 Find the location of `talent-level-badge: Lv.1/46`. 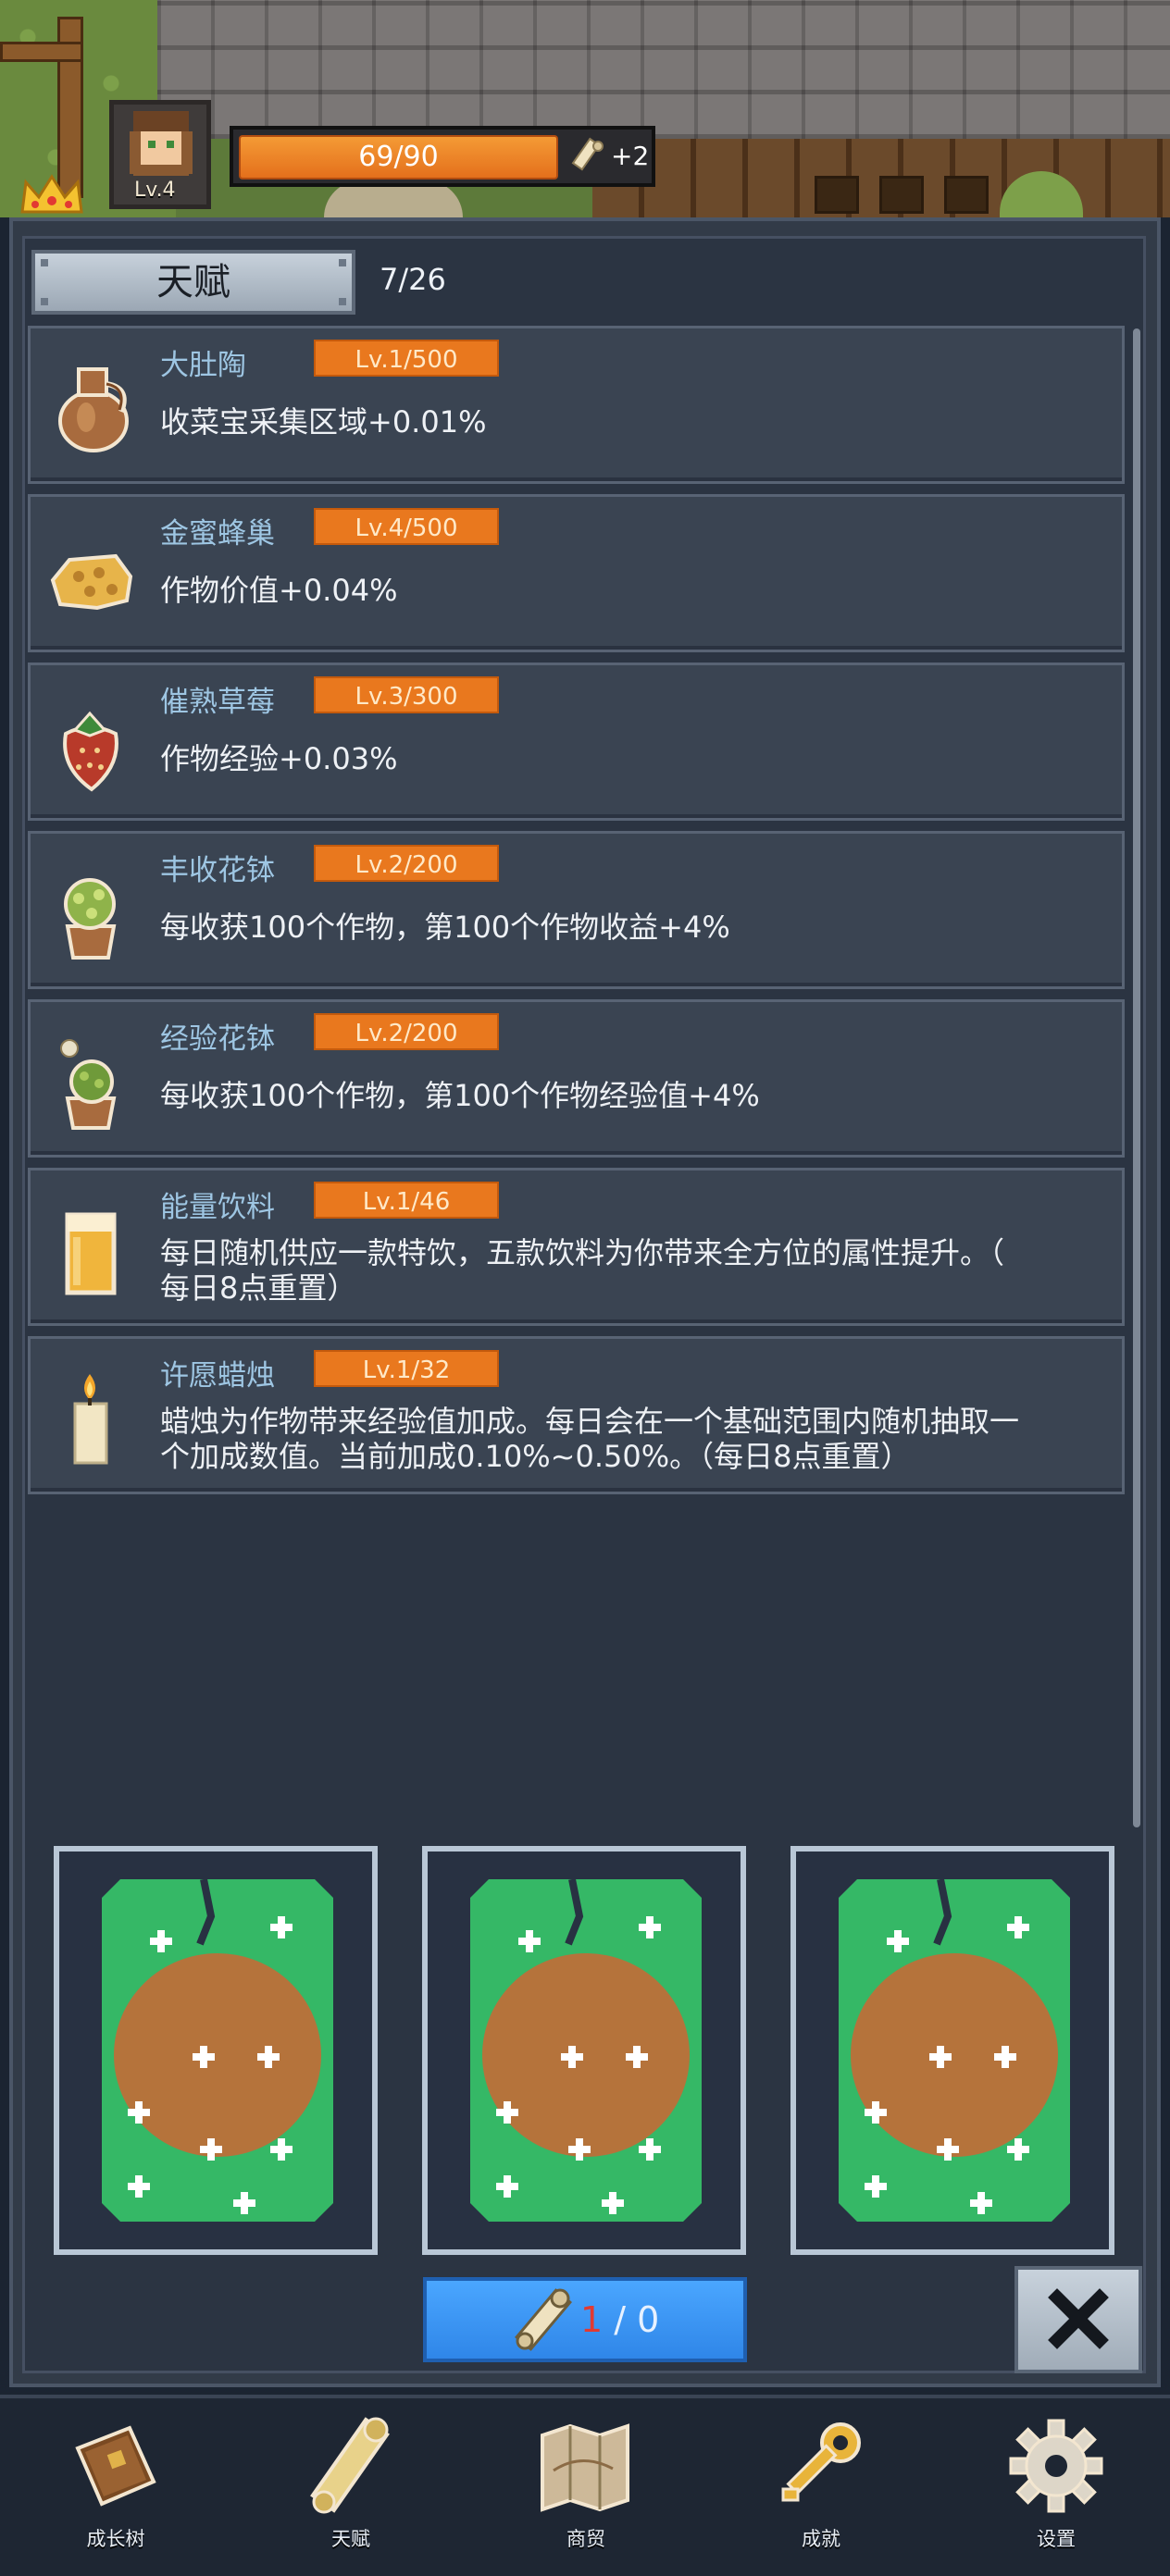

talent-level-badge: Lv.1/46 is located at coordinates (406, 1201).